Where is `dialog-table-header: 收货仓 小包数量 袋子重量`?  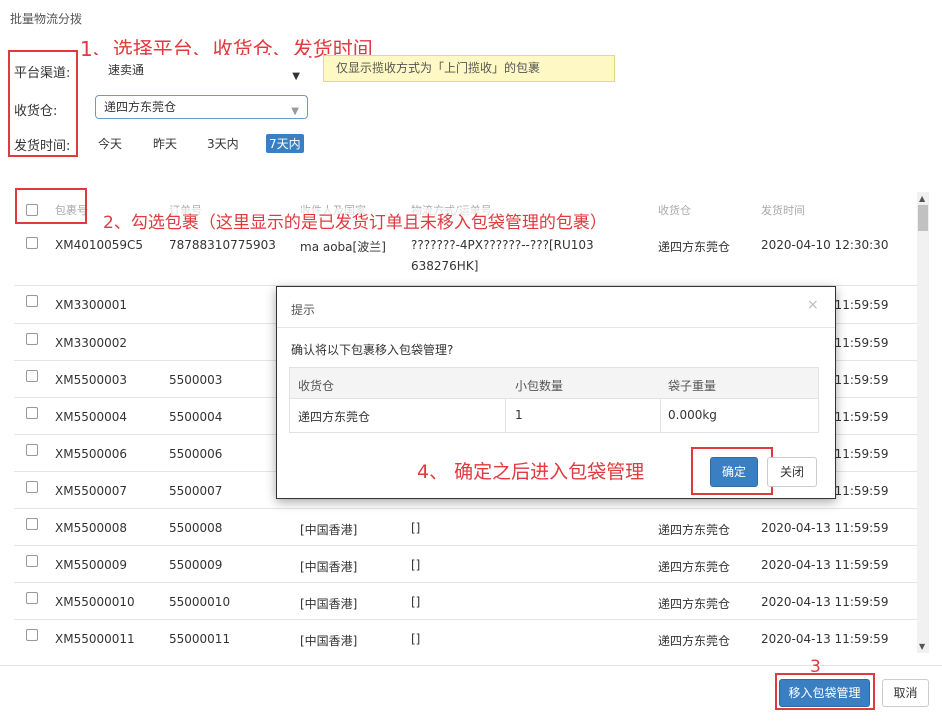 dialog-table-header: 收货仓 小包数量 袋子重量 is located at coordinates (554, 383).